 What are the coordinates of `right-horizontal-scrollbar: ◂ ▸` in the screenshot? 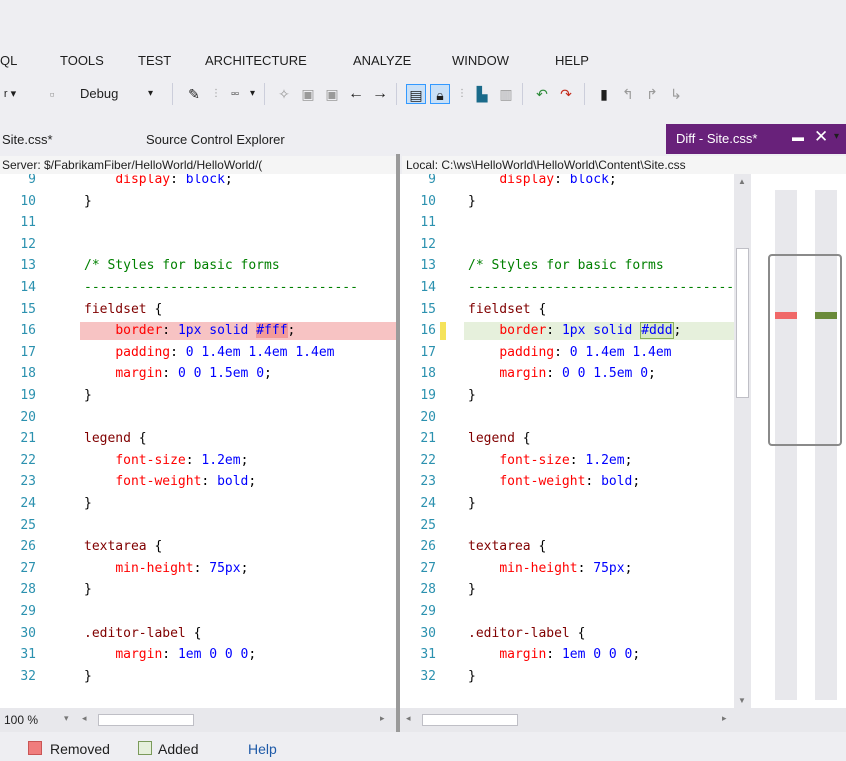 It's located at (623, 720).